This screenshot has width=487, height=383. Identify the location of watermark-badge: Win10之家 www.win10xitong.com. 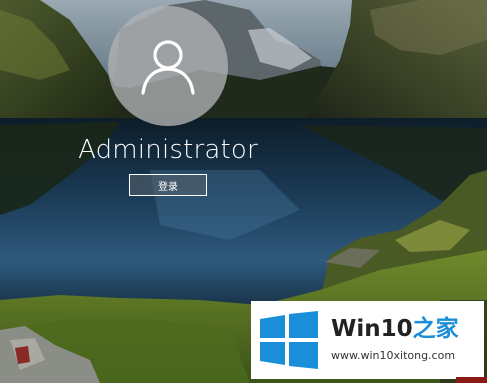
(367, 340).